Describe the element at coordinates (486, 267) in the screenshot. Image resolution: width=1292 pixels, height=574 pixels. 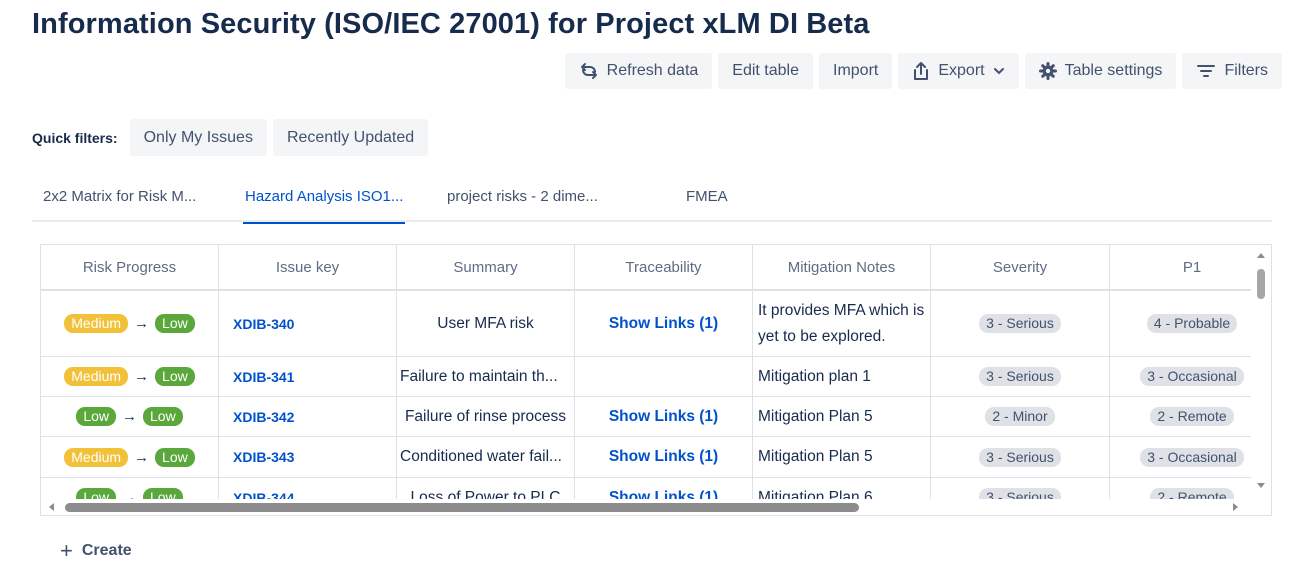
I see `column-header-summary: Summary` at that location.